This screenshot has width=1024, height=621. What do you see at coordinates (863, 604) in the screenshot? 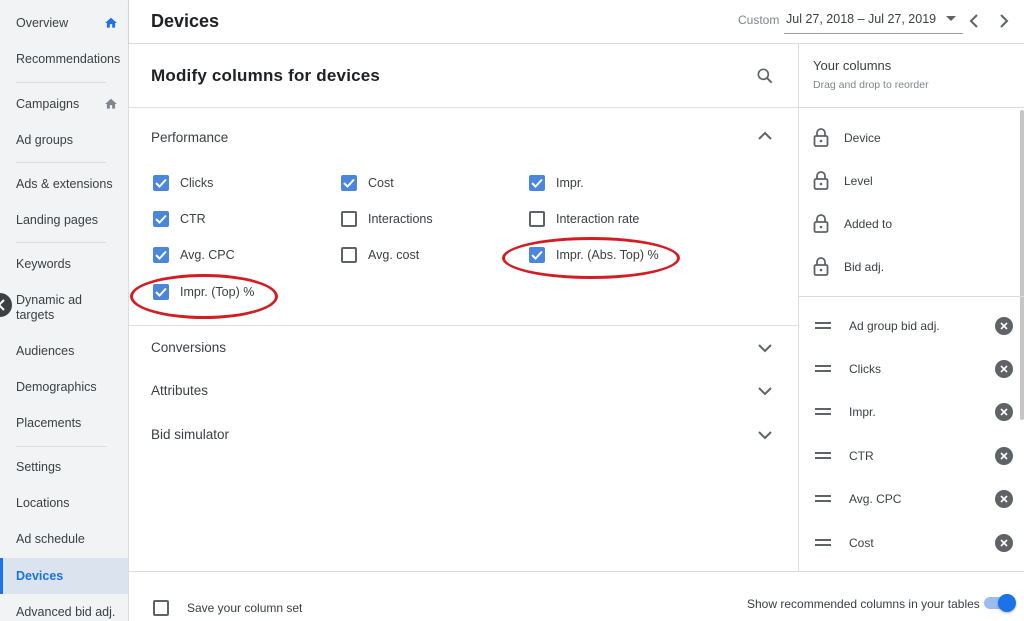
I see `show-recommended-label: Show recommended columns in your tables` at bounding box center [863, 604].